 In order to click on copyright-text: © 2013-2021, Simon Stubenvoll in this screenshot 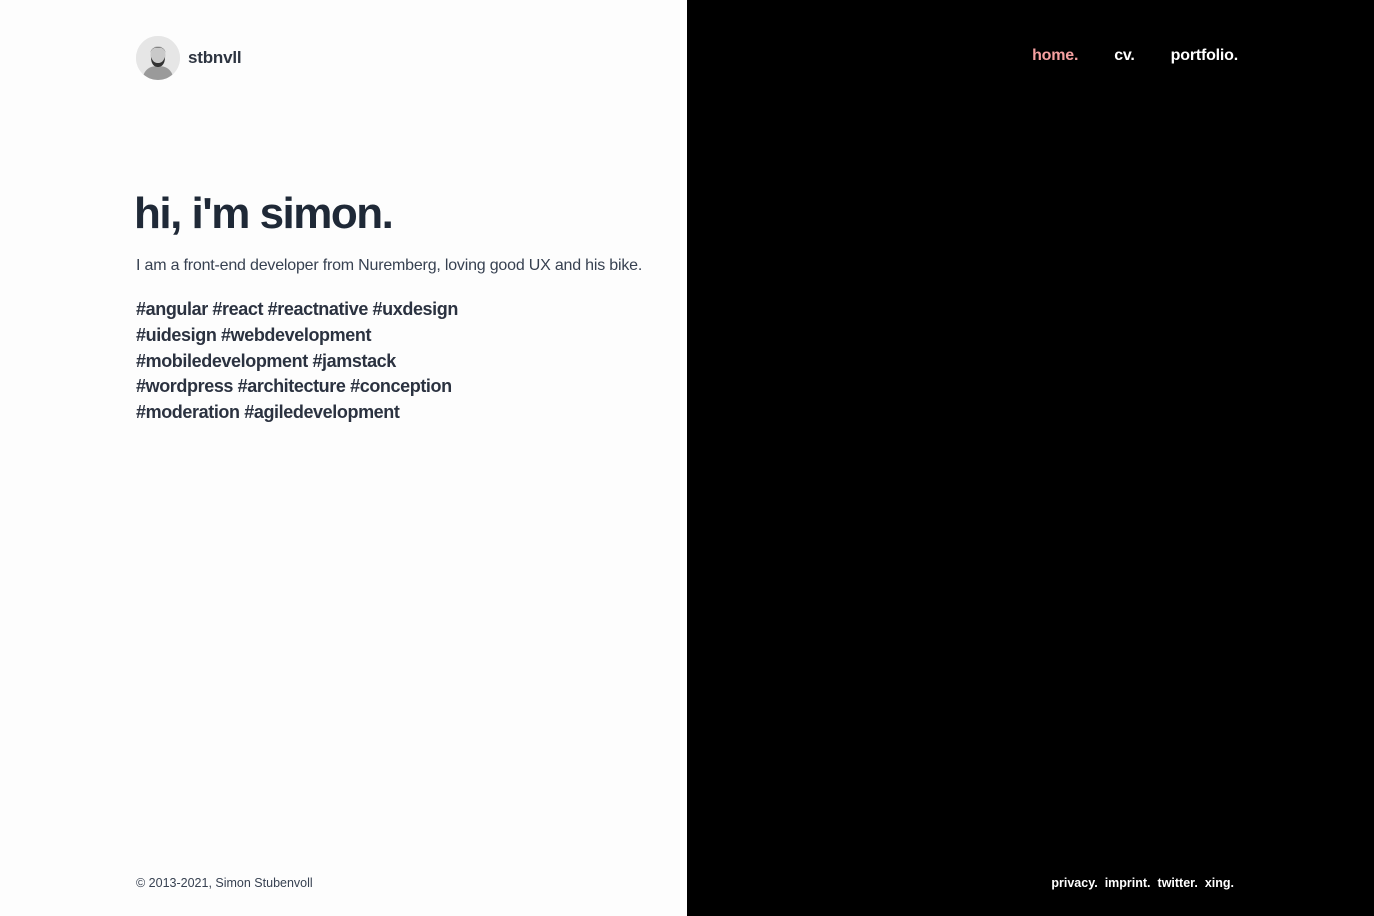, I will do `click(224, 883)`.